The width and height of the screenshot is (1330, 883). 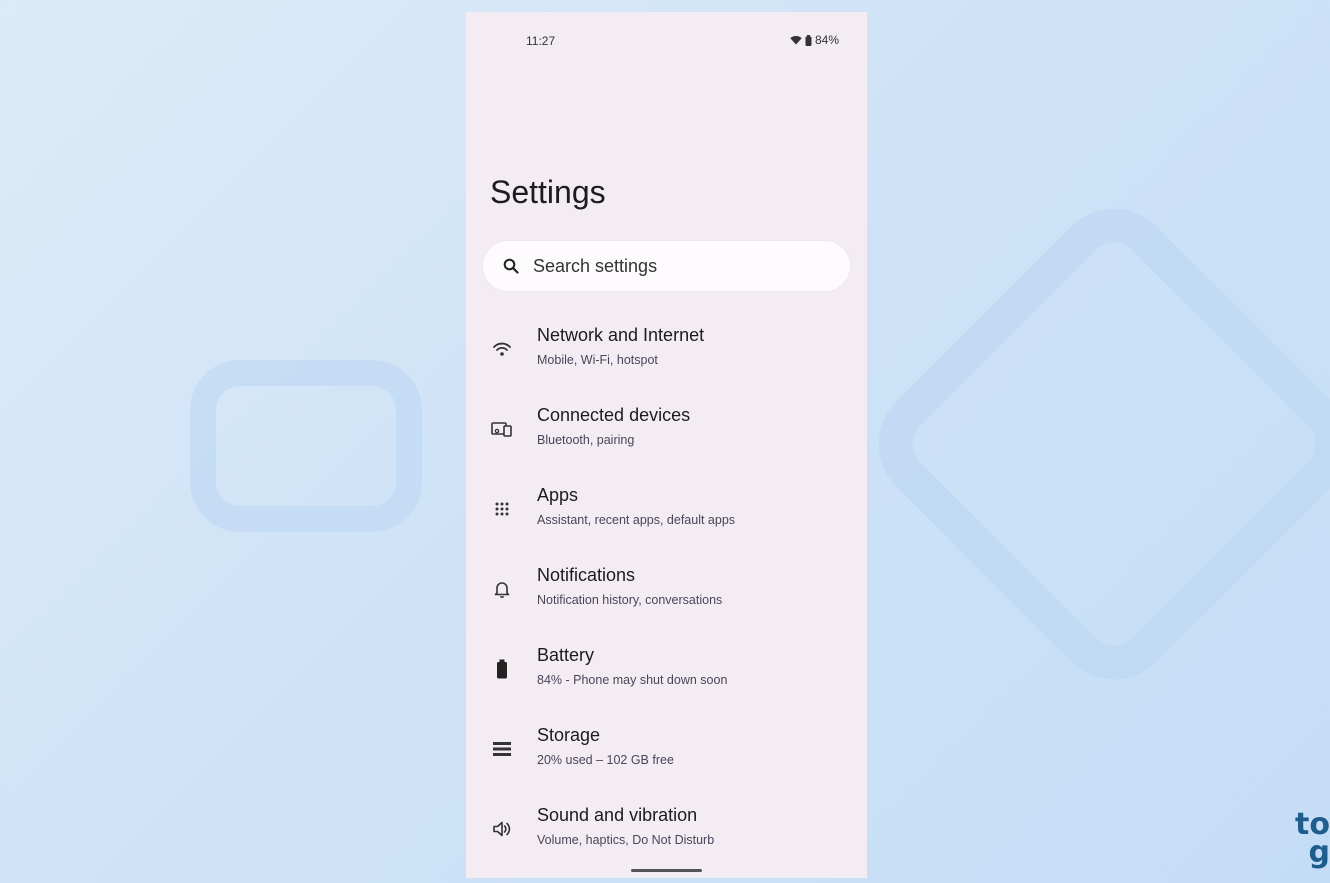 I want to click on status-time: 11:27, so click(x=541, y=41).